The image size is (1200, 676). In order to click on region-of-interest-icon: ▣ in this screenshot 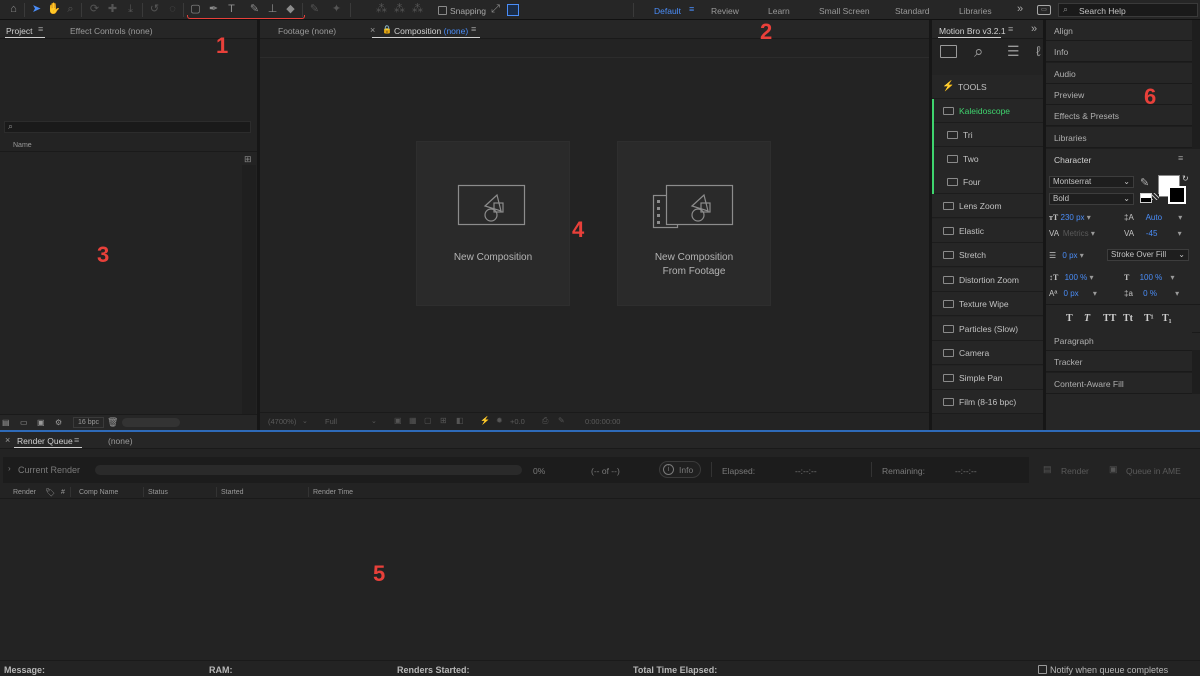, I will do `click(398, 420)`.